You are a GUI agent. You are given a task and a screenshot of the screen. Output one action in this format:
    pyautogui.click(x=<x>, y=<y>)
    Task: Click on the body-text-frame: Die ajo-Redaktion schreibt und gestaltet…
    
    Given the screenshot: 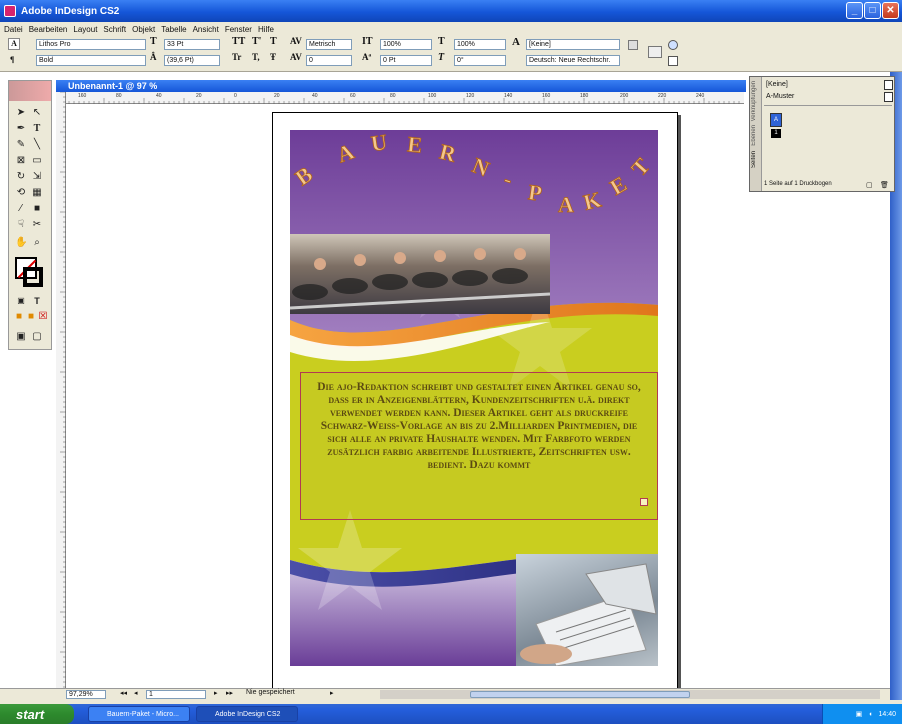 What is the action you would take?
    pyautogui.click(x=479, y=446)
    